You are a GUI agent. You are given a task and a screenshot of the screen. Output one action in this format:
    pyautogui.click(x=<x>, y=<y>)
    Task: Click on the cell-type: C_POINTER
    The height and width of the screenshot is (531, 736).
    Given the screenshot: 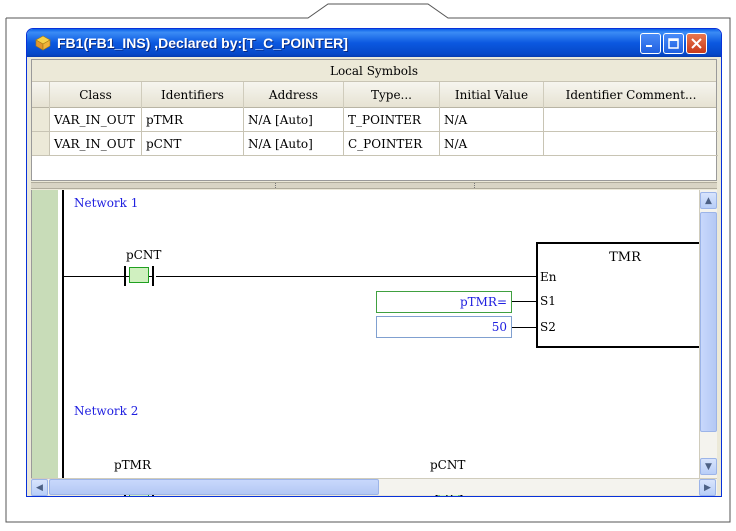 What is the action you would take?
    pyautogui.click(x=392, y=144)
    